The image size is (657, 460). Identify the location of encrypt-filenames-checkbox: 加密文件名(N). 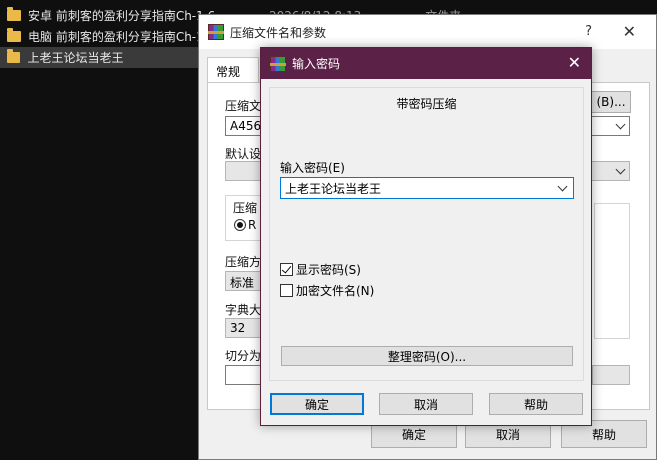
(327, 290).